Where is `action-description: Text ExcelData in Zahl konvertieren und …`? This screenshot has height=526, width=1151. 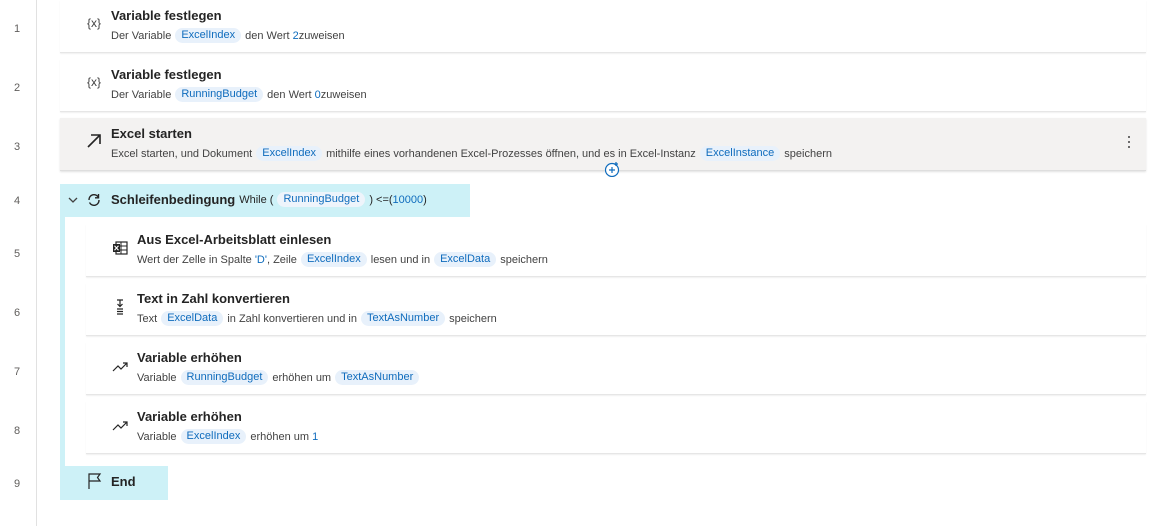
action-description: Text ExcelData in Zahl konvertieren und … is located at coordinates (317, 318).